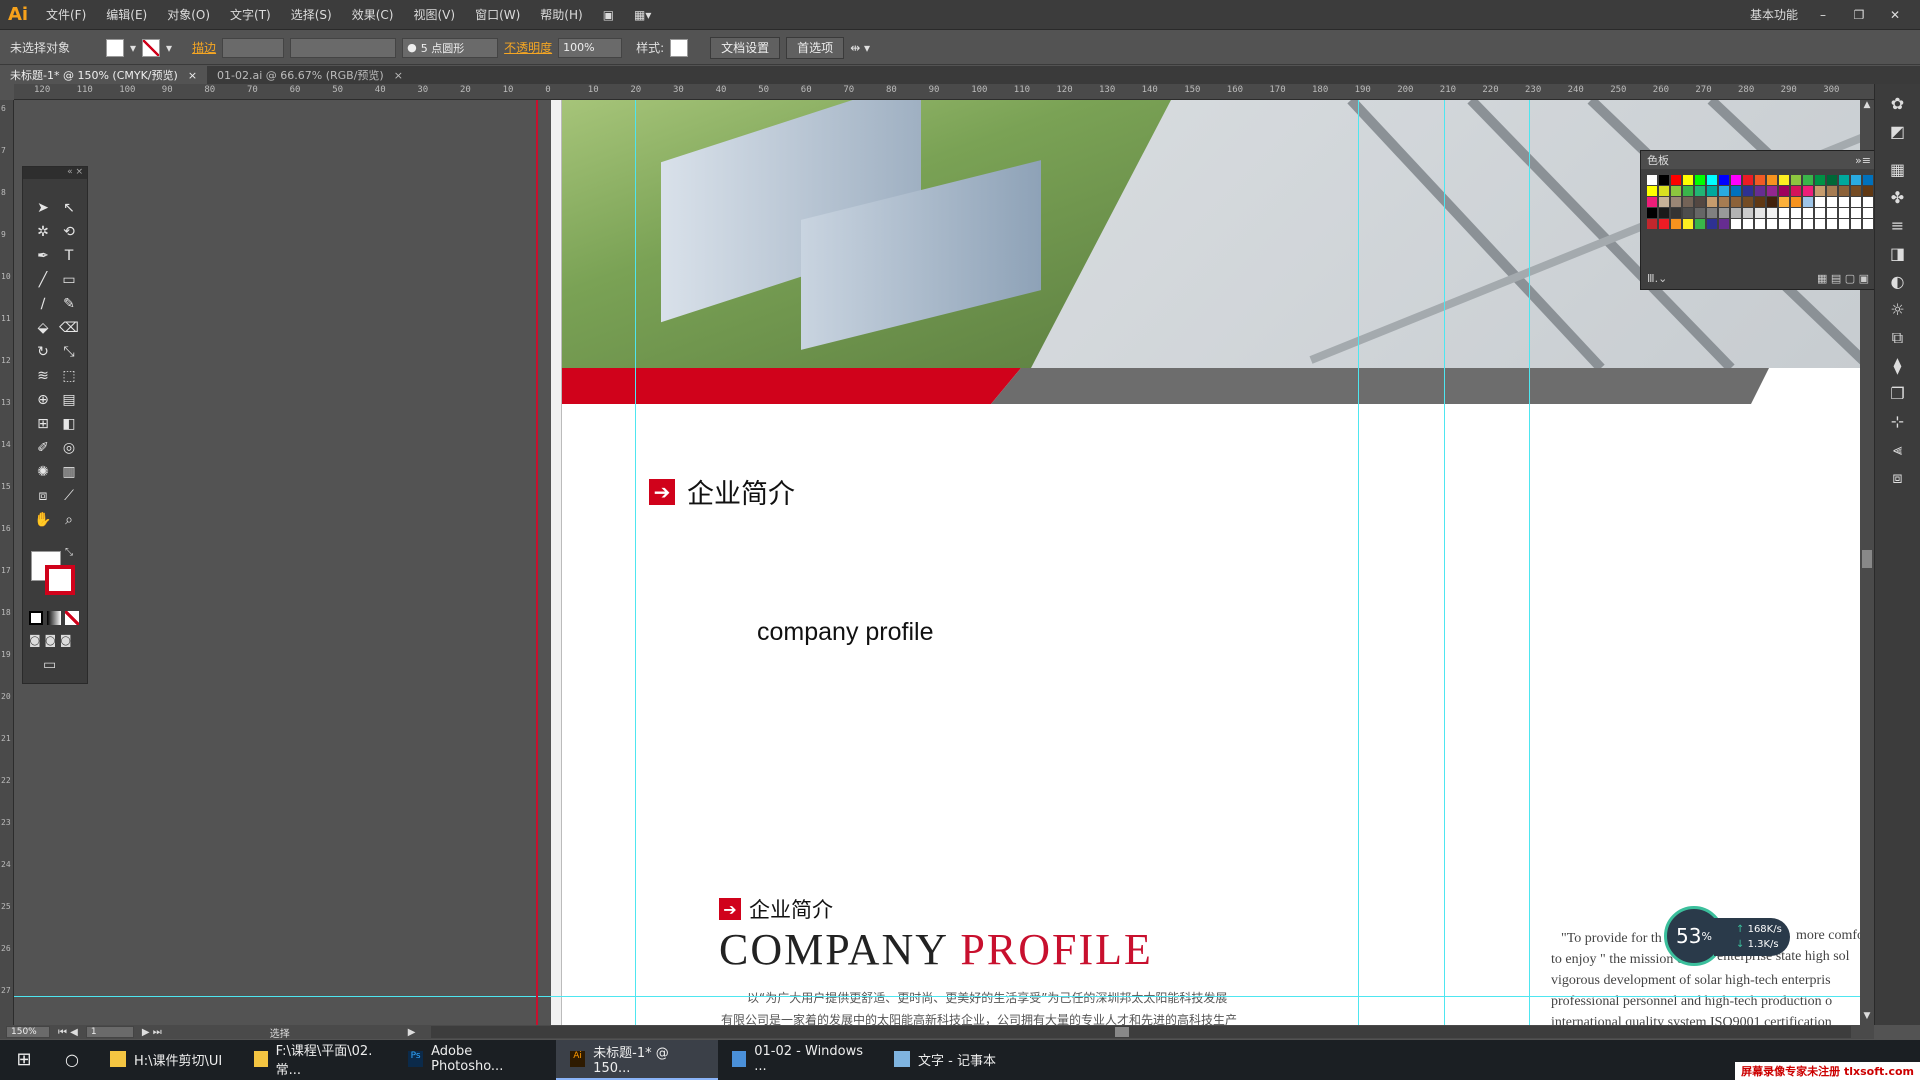  Describe the element at coordinates (54, 618) in the screenshot. I see `gradient-mode-icon` at that location.